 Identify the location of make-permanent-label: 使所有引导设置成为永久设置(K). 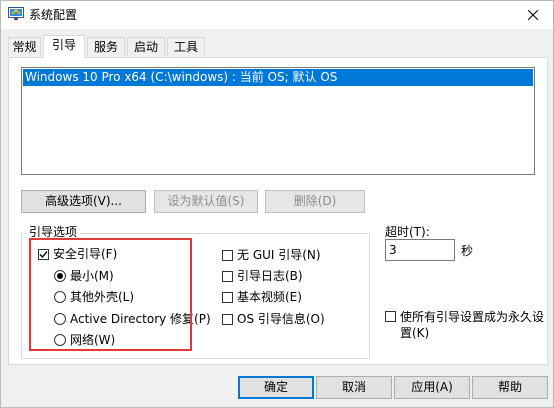
(472, 325).